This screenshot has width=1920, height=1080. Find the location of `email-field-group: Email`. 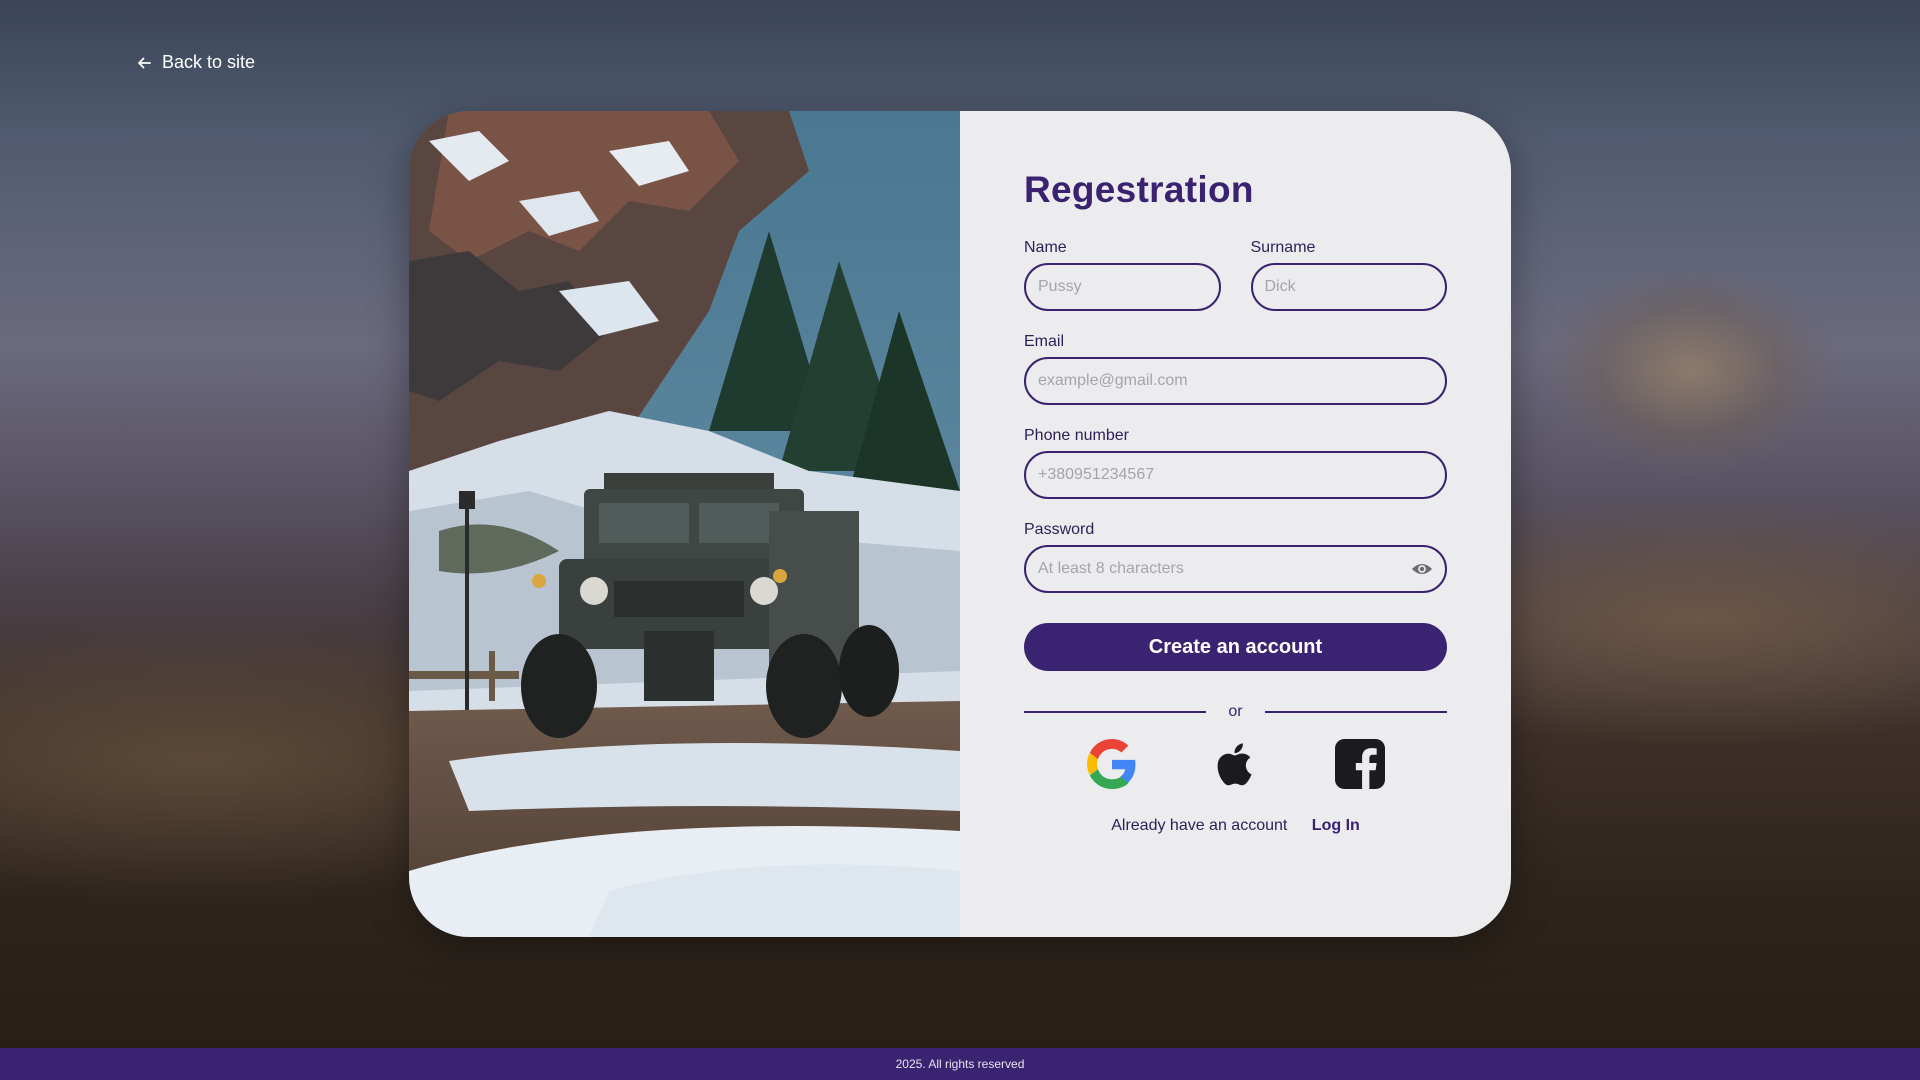

email-field-group: Email is located at coordinates (1235, 369).